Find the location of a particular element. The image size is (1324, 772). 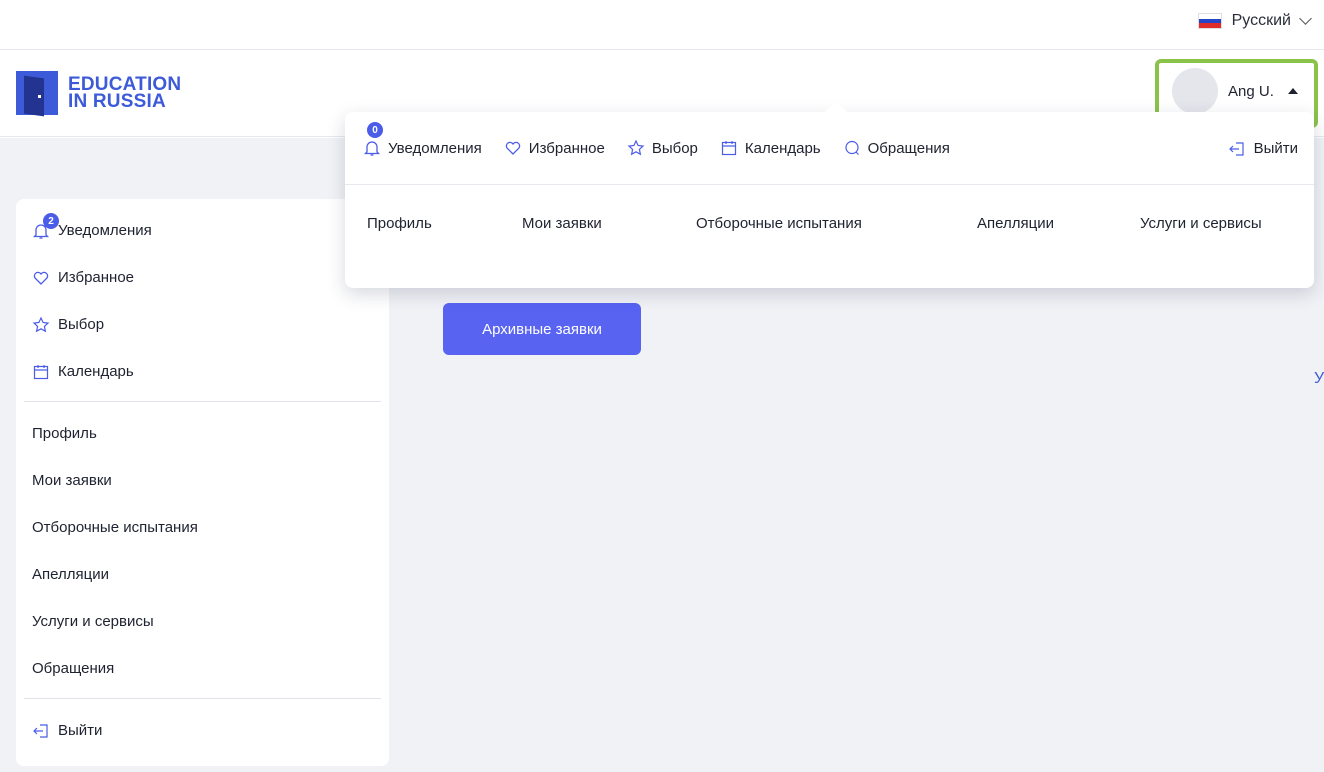

dropdown-nav-entrance-tests: Отборочные испытания is located at coordinates (779, 223).